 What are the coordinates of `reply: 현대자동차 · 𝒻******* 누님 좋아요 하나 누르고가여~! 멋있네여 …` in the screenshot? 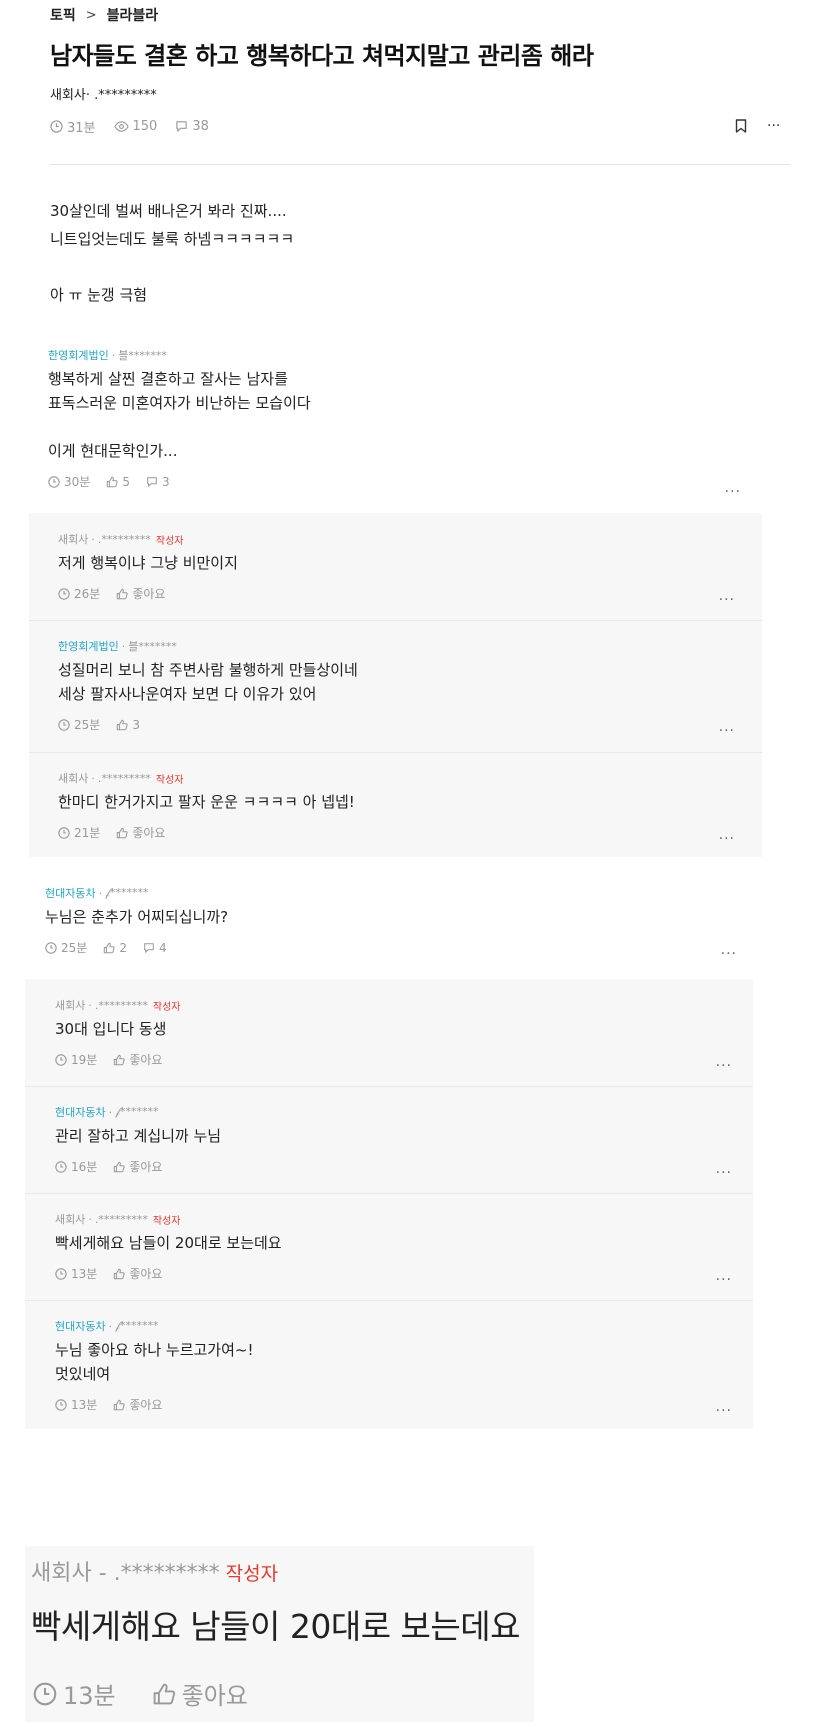 It's located at (393, 1368).